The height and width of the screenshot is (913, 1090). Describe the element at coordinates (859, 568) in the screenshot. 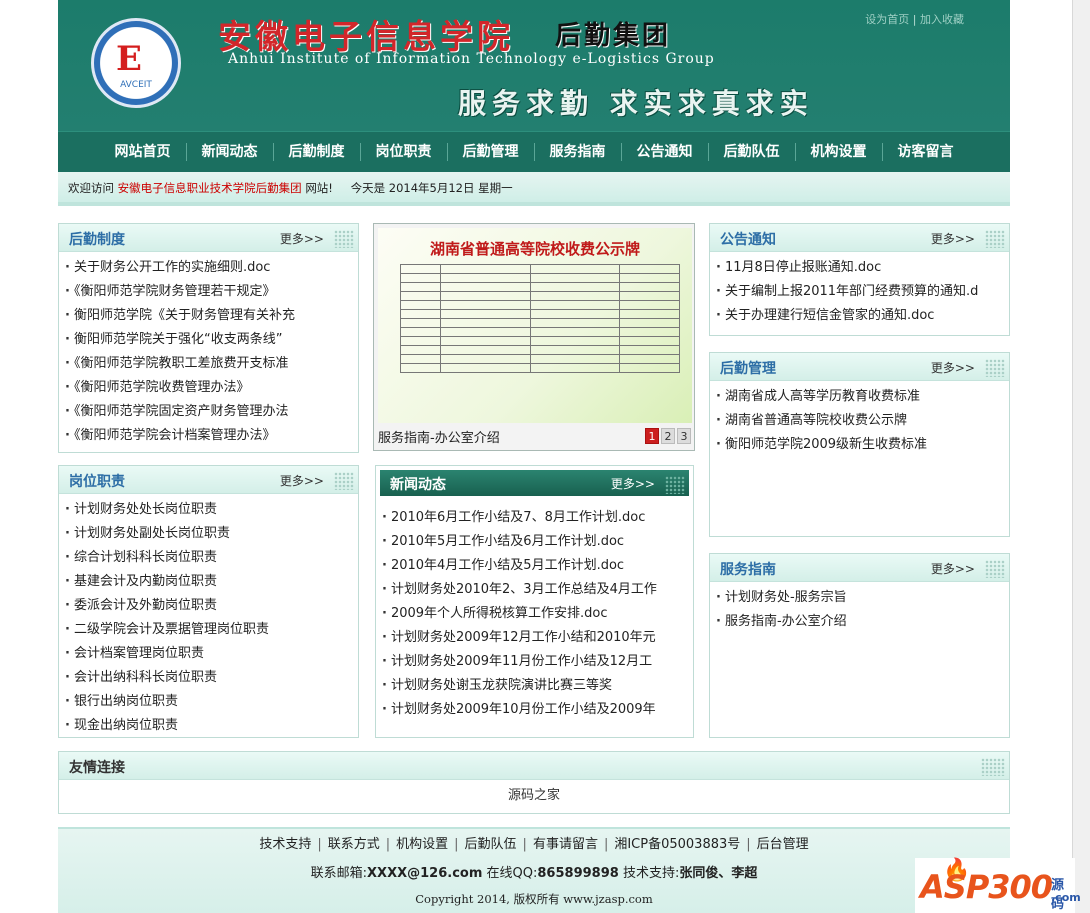

I see `box-header: 服务指南 更多>>` at that location.